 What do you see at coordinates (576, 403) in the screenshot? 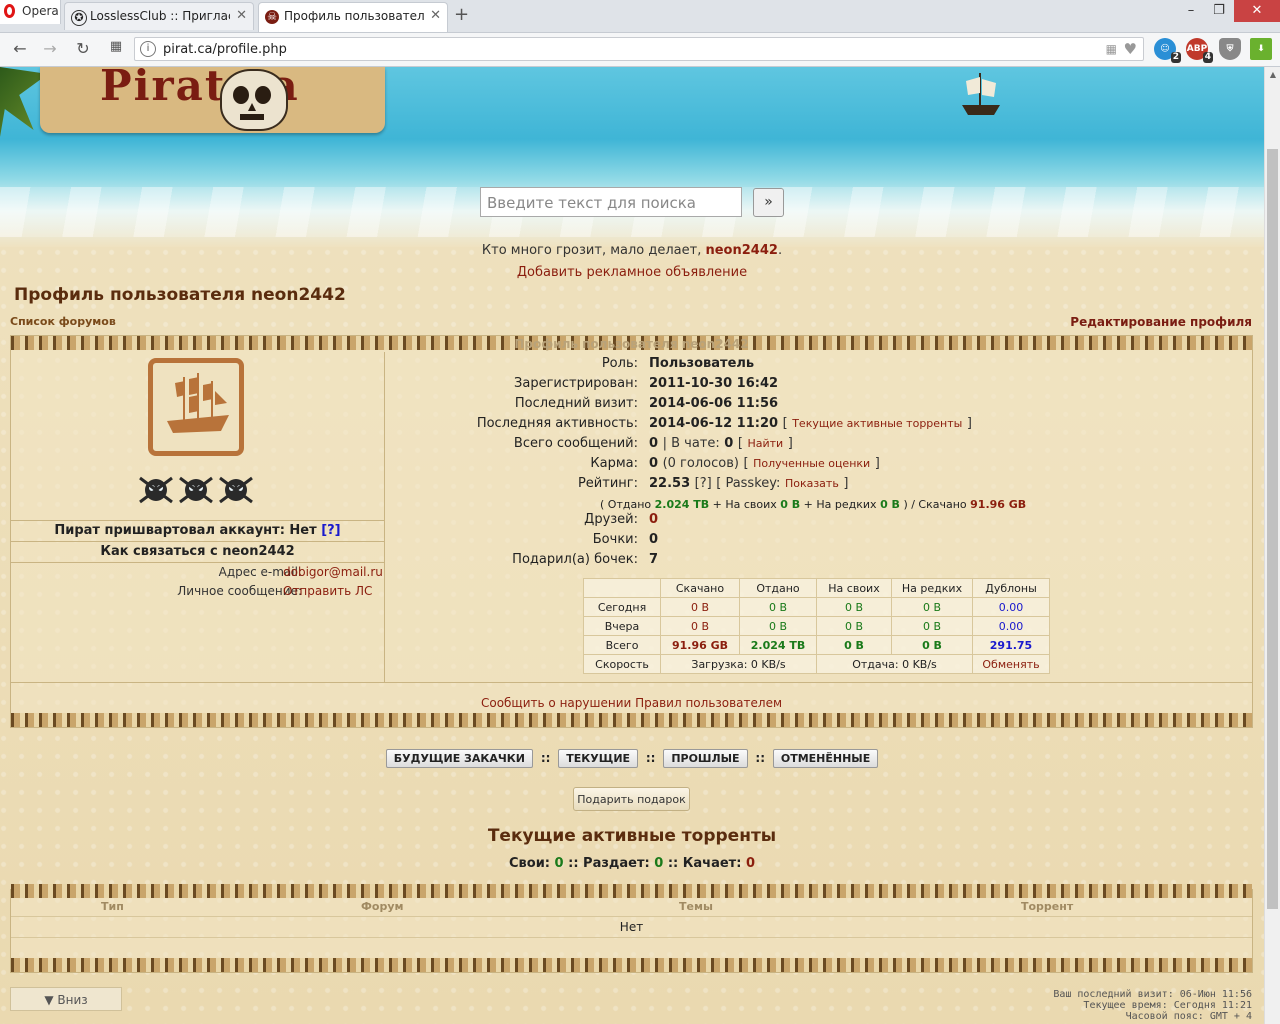
I see `last-visit-label: Последний визит:` at bounding box center [576, 403].